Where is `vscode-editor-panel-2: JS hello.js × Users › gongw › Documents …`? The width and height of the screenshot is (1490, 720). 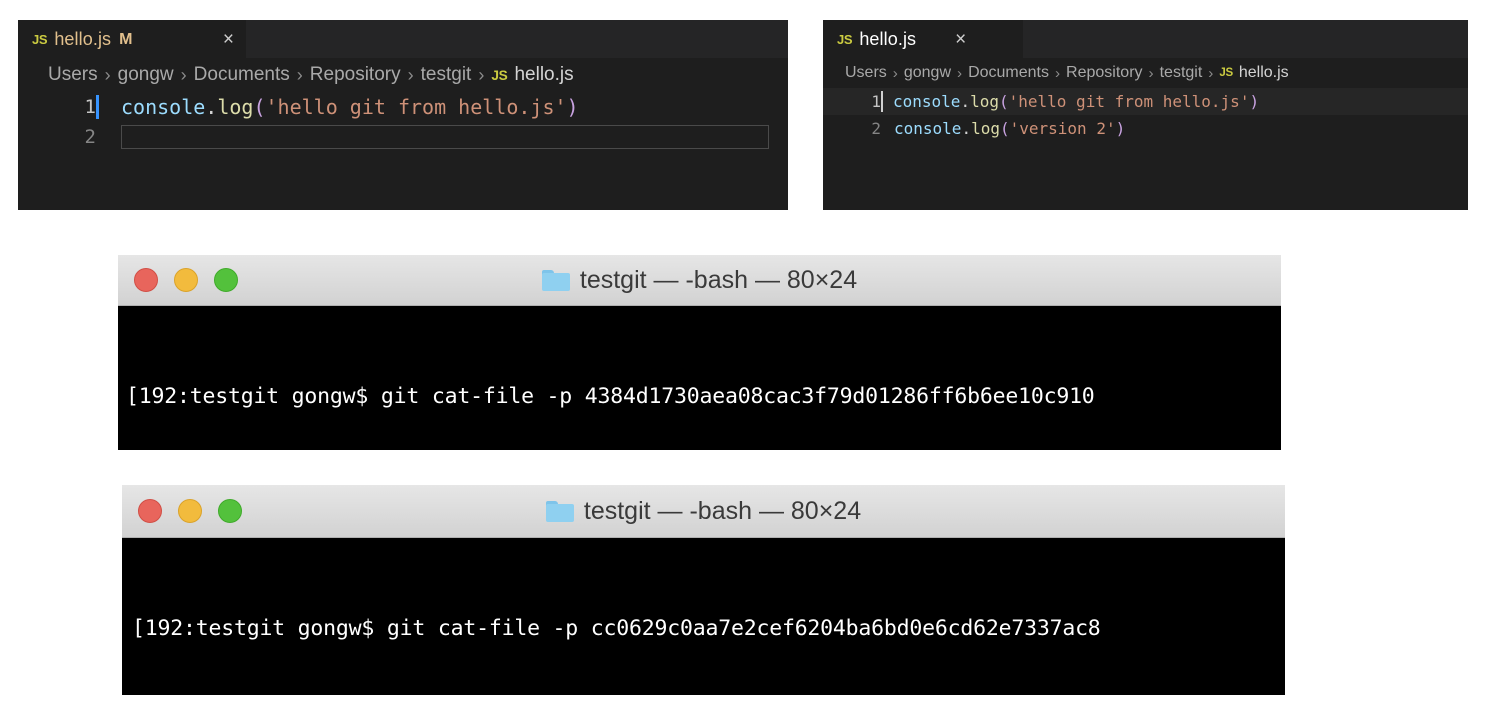
vscode-editor-panel-2: JS hello.js × Users › gongw › Documents … is located at coordinates (1145, 115).